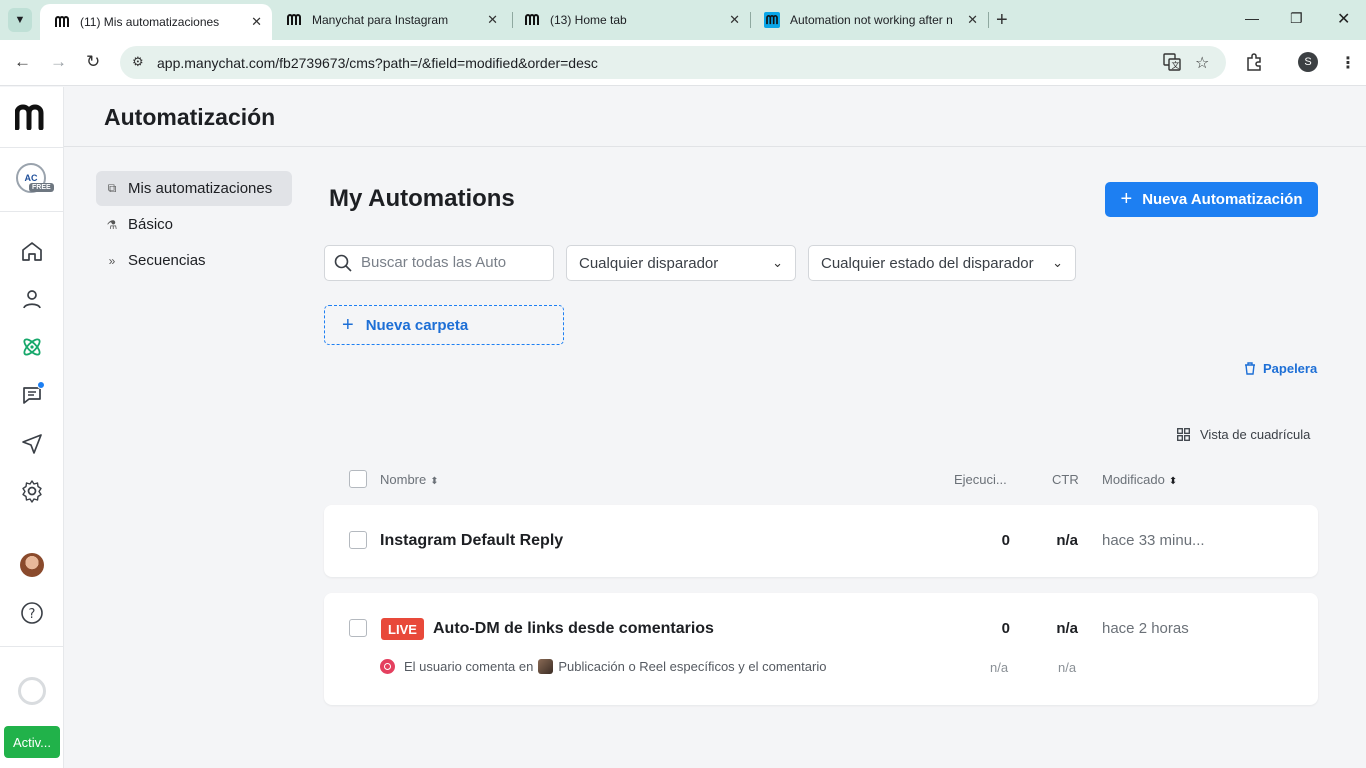 The image size is (1366, 768). Describe the element at coordinates (1343, 19) in the screenshot. I see `window-close-icon: ✕` at that location.